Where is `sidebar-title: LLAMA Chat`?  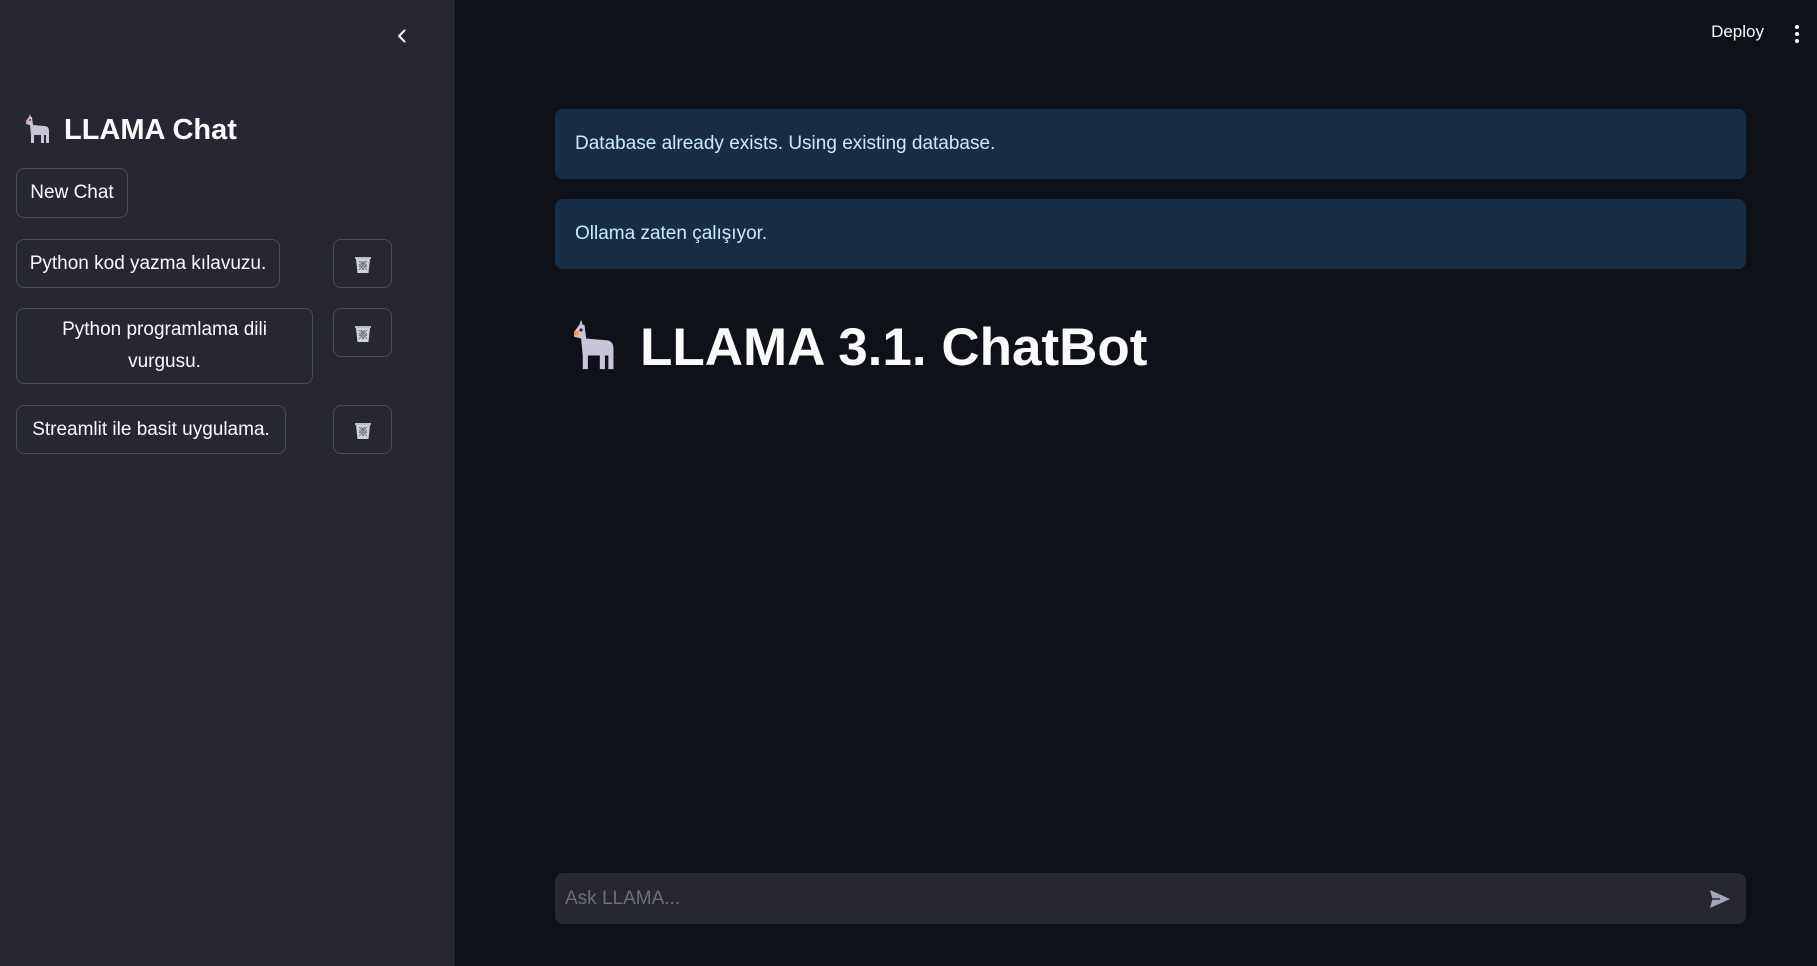
sidebar-title: LLAMA Chat is located at coordinates (128, 130).